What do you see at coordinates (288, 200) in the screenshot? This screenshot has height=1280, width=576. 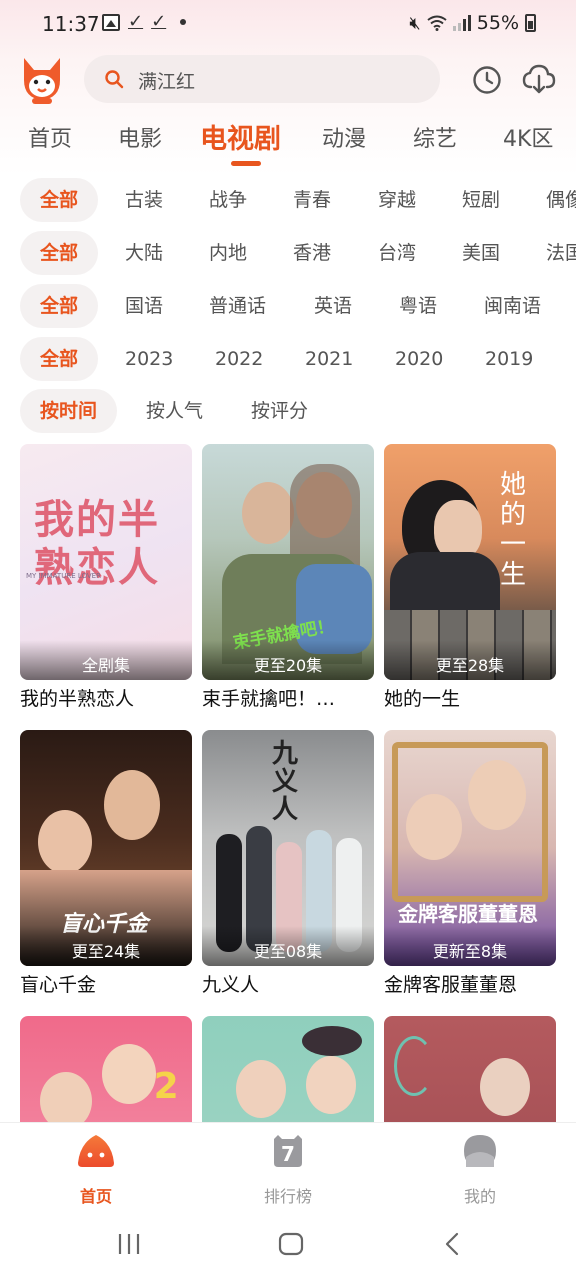 I see `filter-row-genre: 全部 古装 战争 青春 穿越 短剧 偶像` at bounding box center [288, 200].